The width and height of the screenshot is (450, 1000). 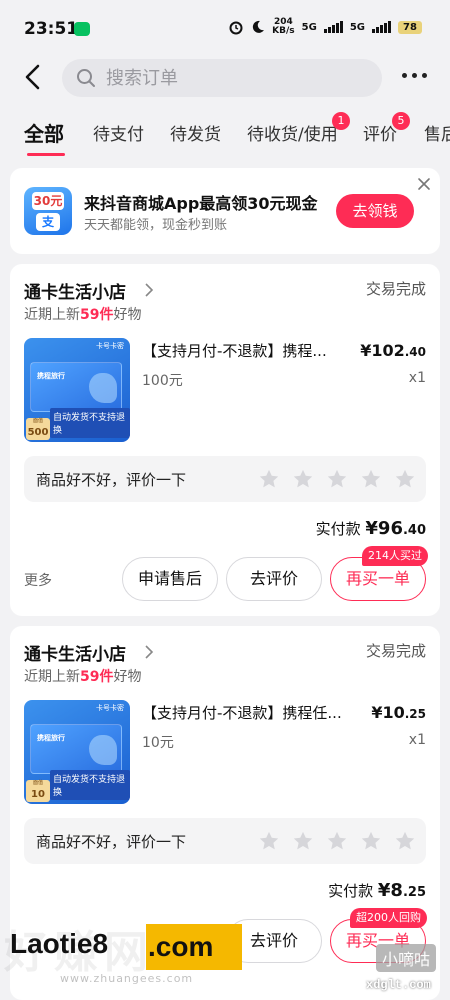 What do you see at coordinates (333, 27) in the screenshot?
I see `signal-icon` at bounding box center [333, 27].